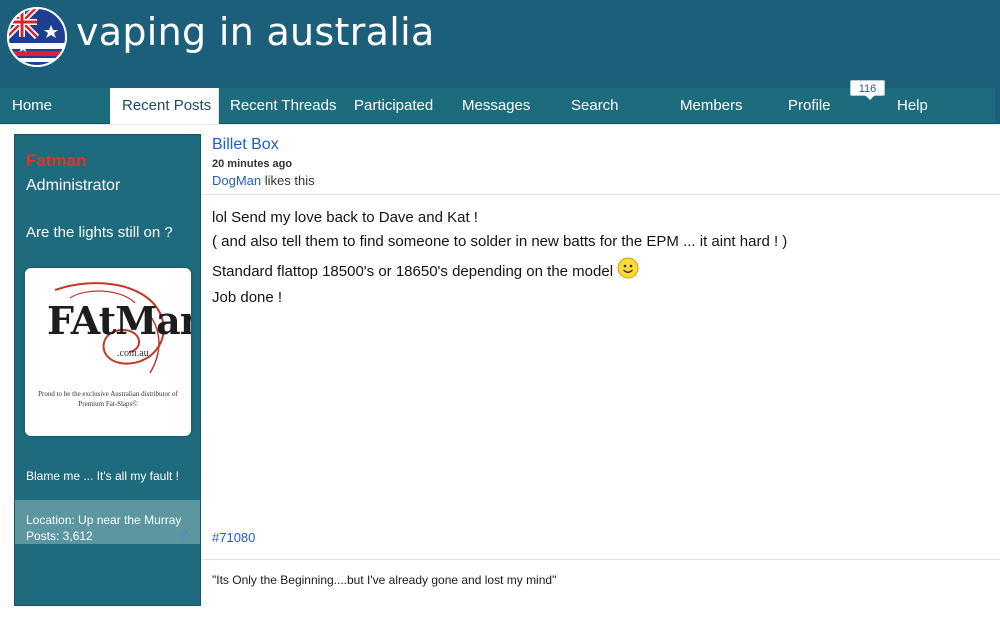 This screenshot has width=1000, height=618. What do you see at coordinates (247, 297) in the screenshot?
I see `post-body-line: Job done !` at bounding box center [247, 297].